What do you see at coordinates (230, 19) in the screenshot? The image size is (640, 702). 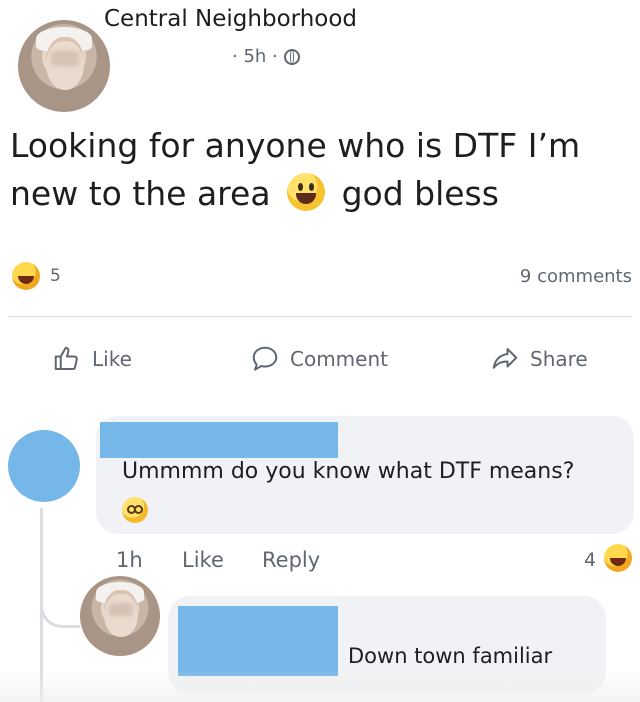 I see `post-author-name: Central Neighborhood` at bounding box center [230, 19].